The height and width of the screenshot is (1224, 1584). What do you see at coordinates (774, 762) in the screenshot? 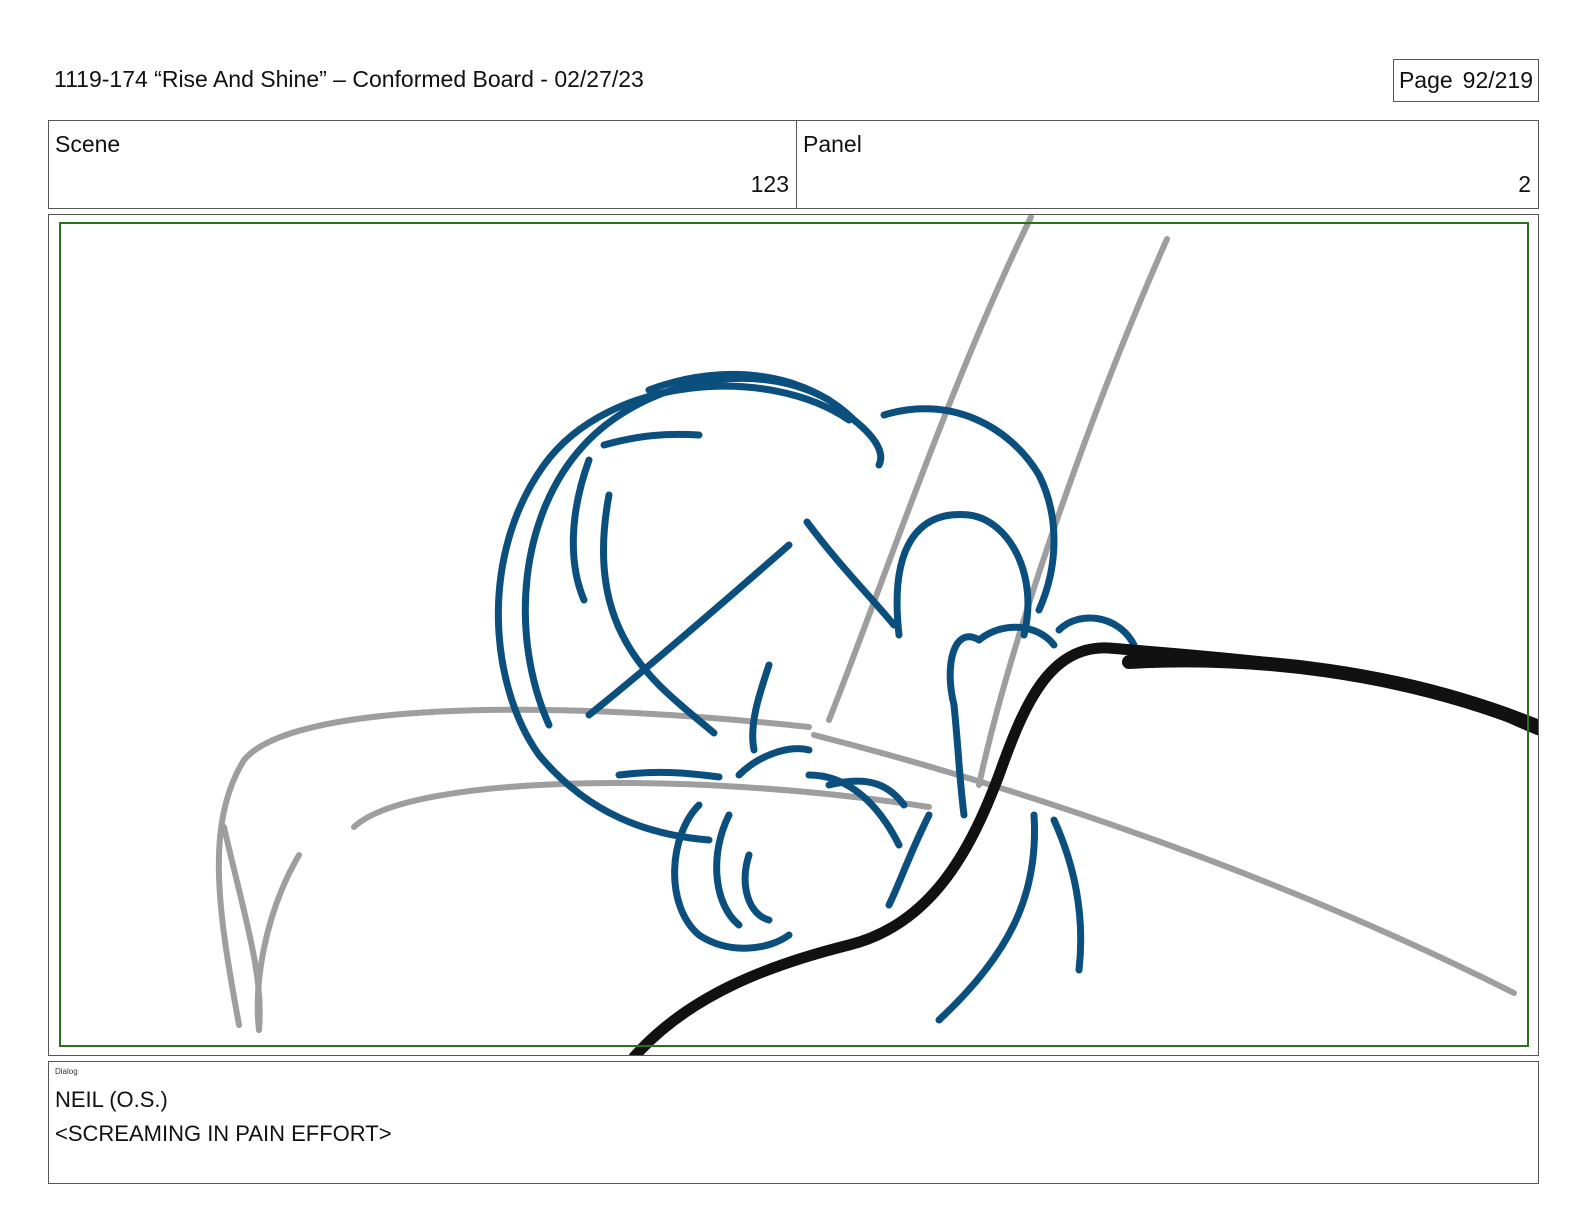
I see `mouth-line` at bounding box center [774, 762].